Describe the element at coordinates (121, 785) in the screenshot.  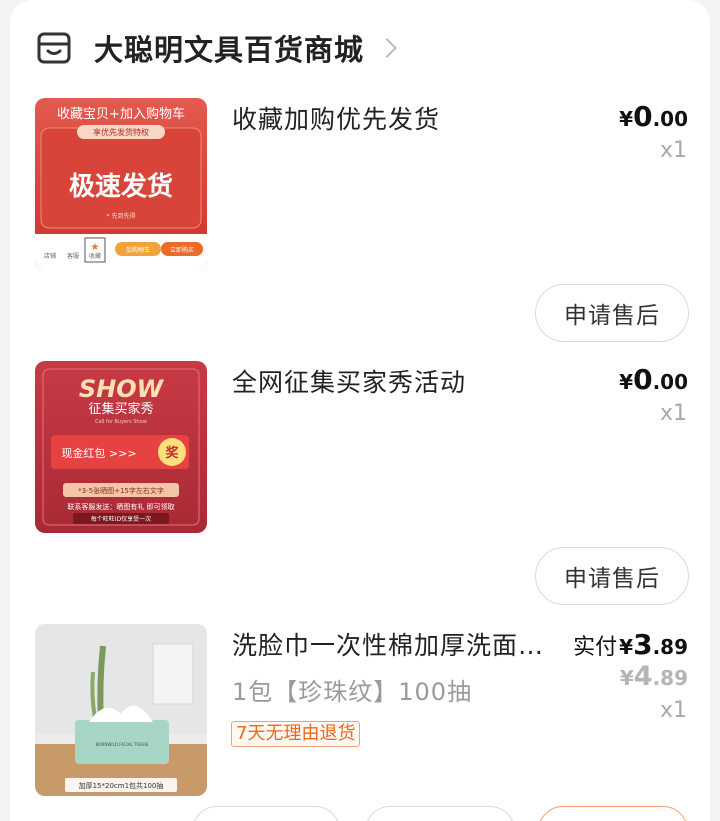
I see `thumb3-caption: 加厚15*20cm1包共100抽` at that location.